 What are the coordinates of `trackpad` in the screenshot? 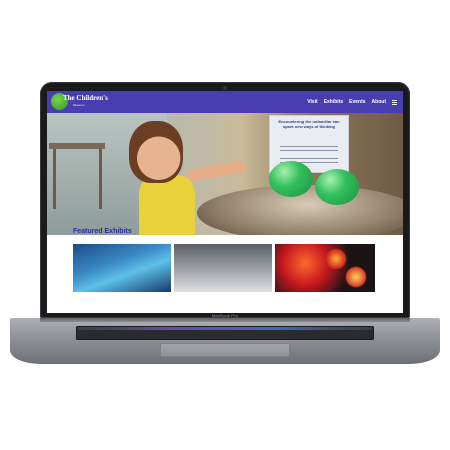 It's located at (225, 350).